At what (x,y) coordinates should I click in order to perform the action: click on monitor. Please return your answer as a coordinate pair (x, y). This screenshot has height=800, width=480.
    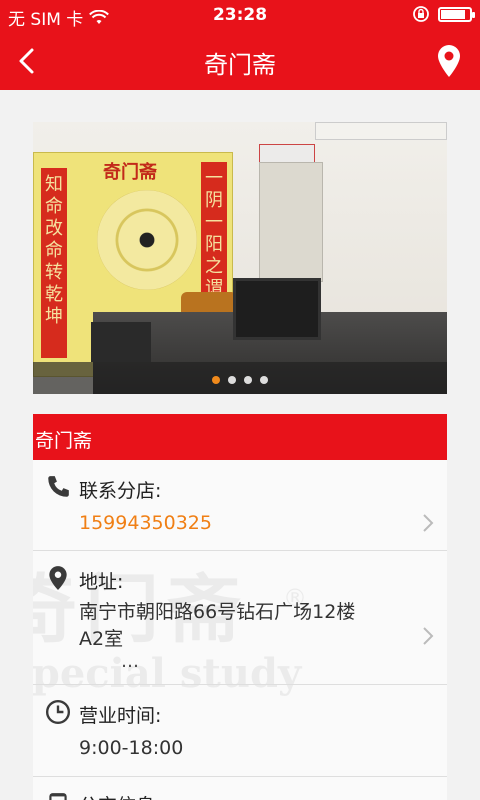
    Looking at the image, I should click on (277, 309).